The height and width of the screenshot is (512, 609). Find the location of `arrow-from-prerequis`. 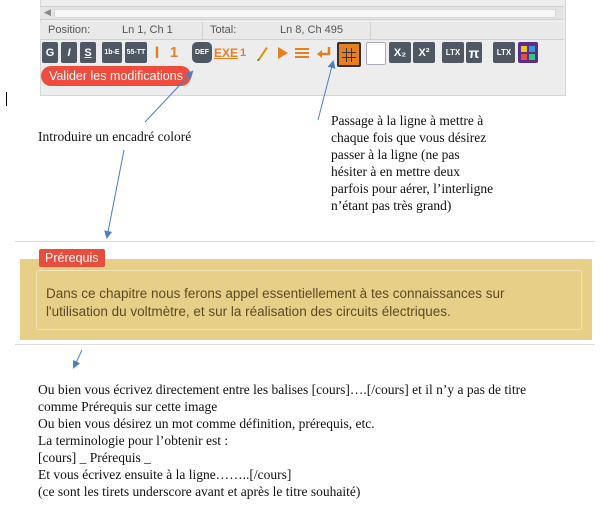

arrow-from-prerequis is located at coordinates (77, 359).